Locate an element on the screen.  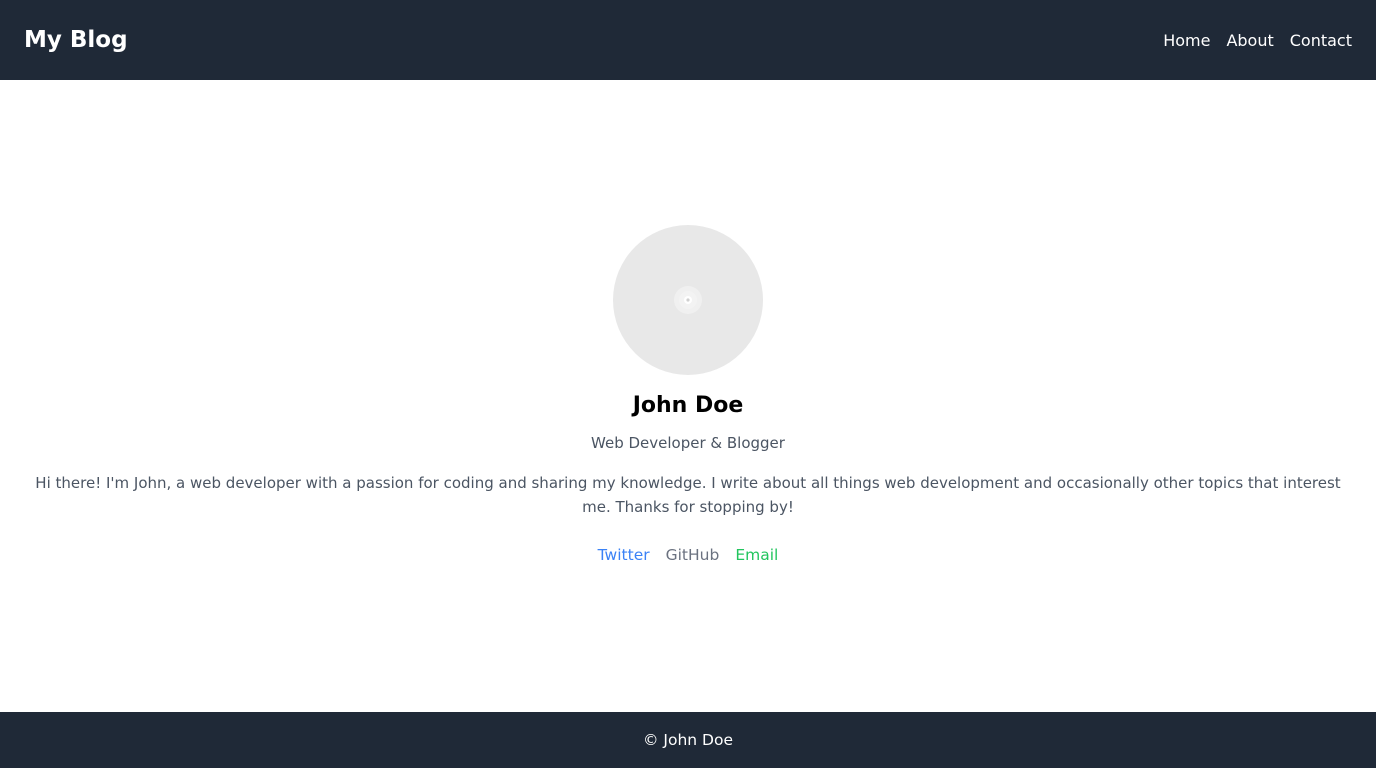
main-nav: Home About Contact is located at coordinates (1257, 40).